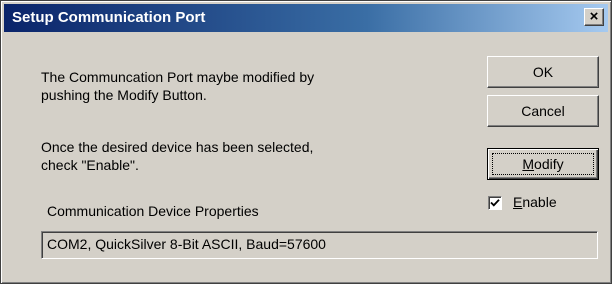  I want to click on ok-button: OK, so click(543, 72).